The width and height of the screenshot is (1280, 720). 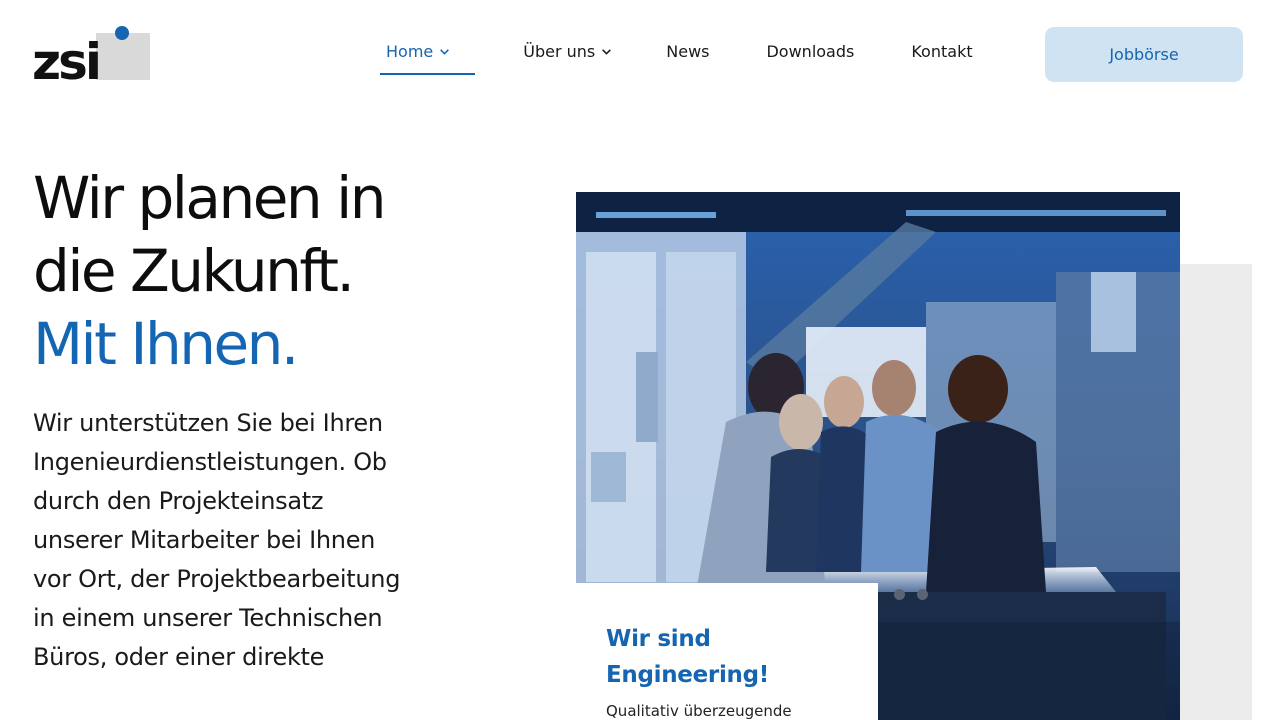 I want to click on jobboerse-button: Jobbörse, so click(x=1144, y=54).